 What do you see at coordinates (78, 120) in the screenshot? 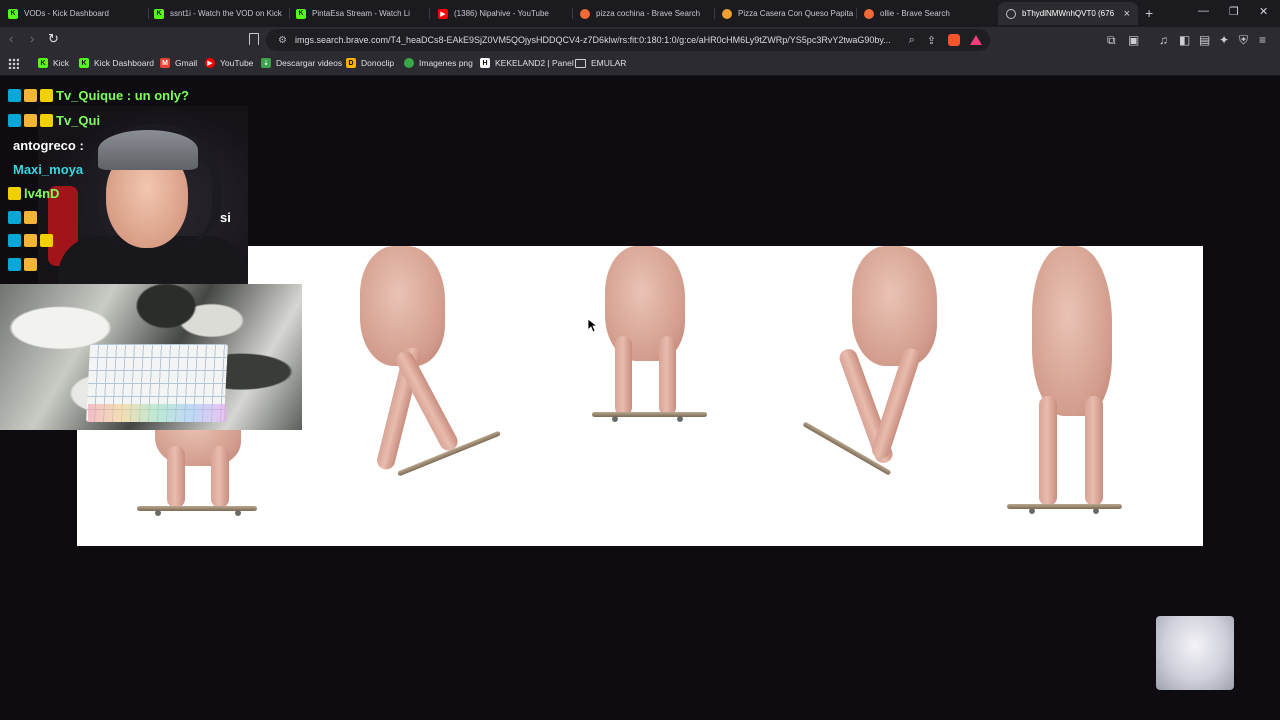
I see `chat-text: Tv_Qui` at bounding box center [78, 120].